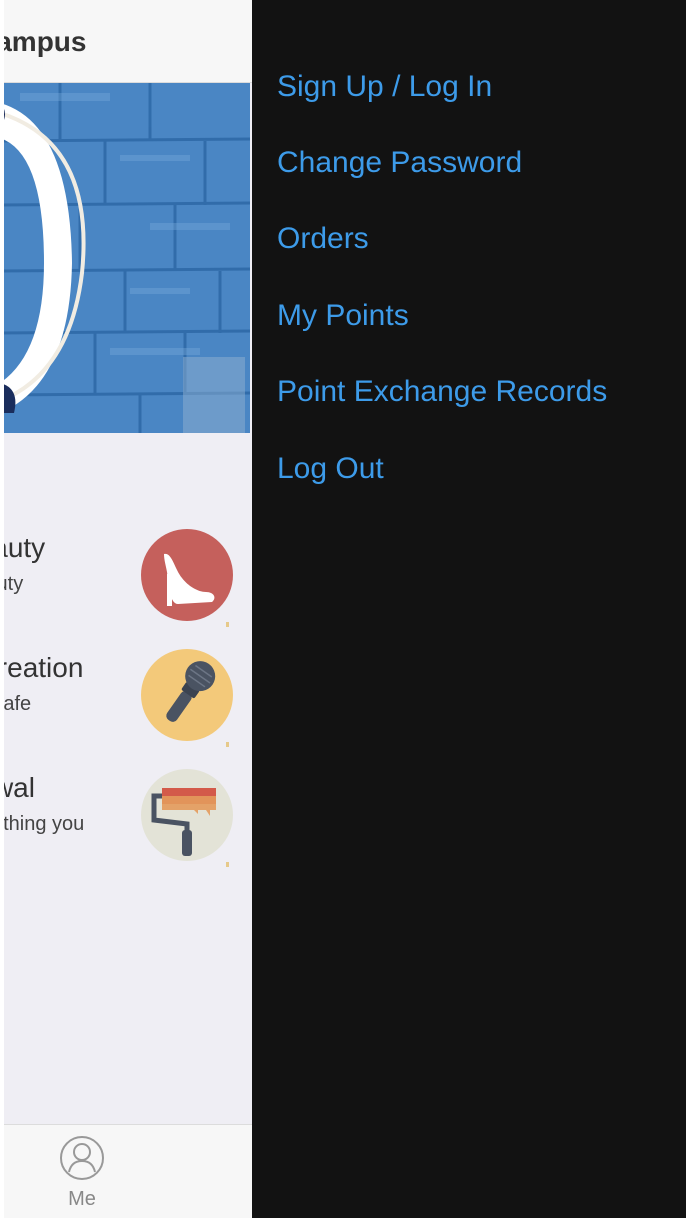  I want to click on promo-banner, so click(125, 258).